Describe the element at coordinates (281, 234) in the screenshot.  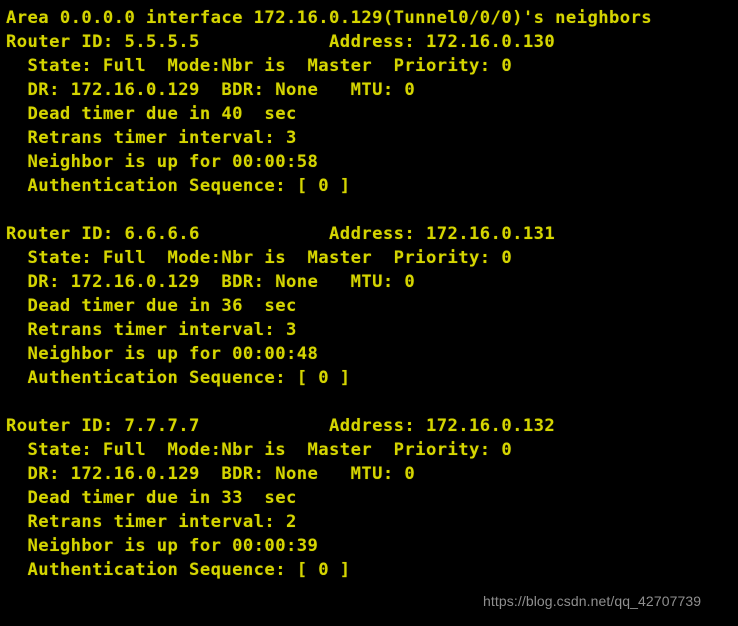
I see `terminal-line: Router ID: 6.6.6.6 Address: 172.16.0.131` at that location.